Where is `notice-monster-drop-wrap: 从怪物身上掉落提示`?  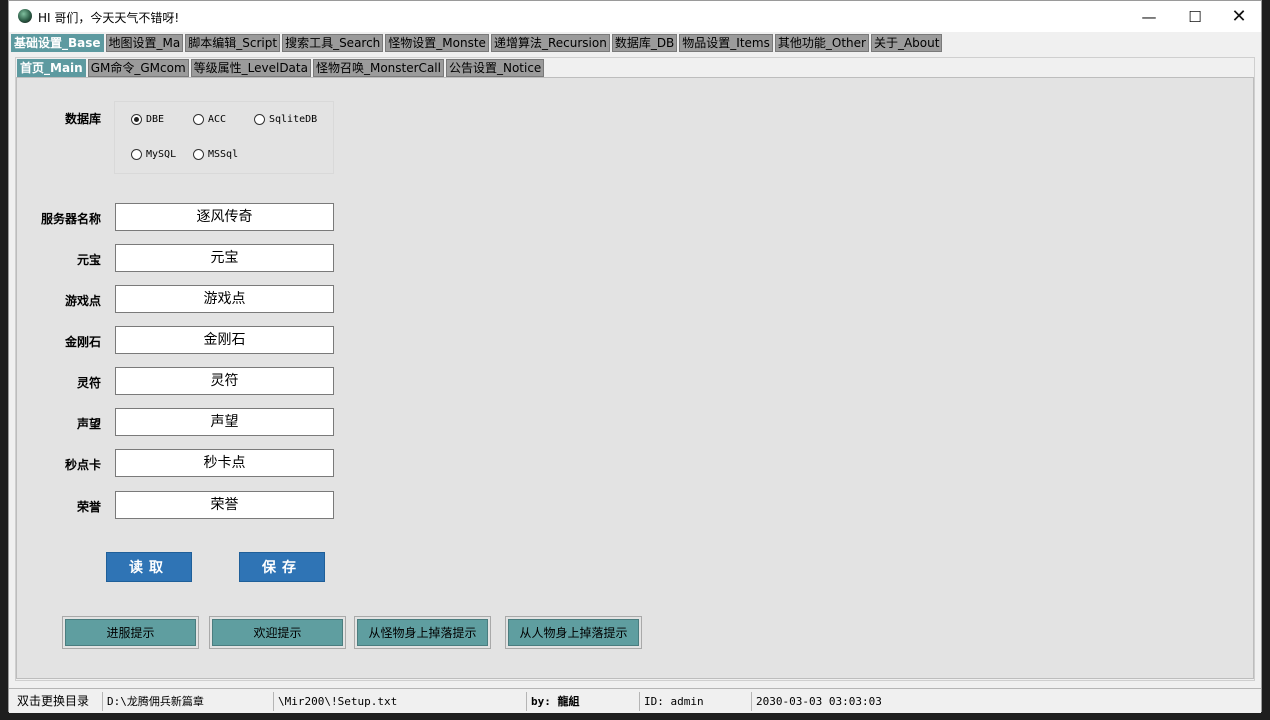 notice-monster-drop-wrap: 从怪物身上掉落提示 is located at coordinates (422, 632).